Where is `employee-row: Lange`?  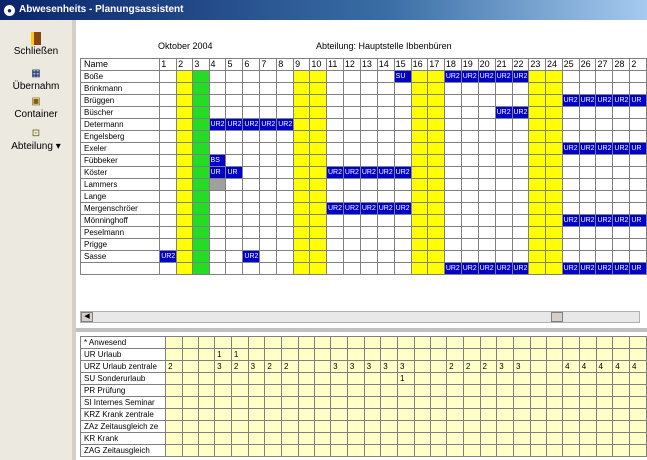 employee-row: Lange is located at coordinates (363, 196).